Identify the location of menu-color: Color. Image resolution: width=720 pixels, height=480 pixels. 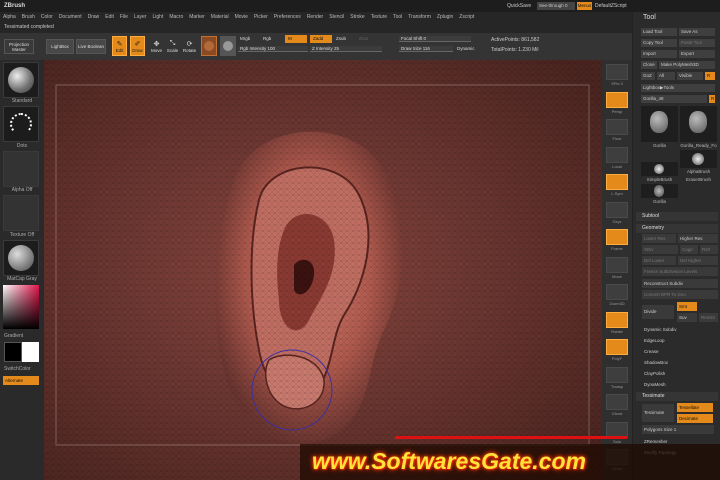
(47, 17).